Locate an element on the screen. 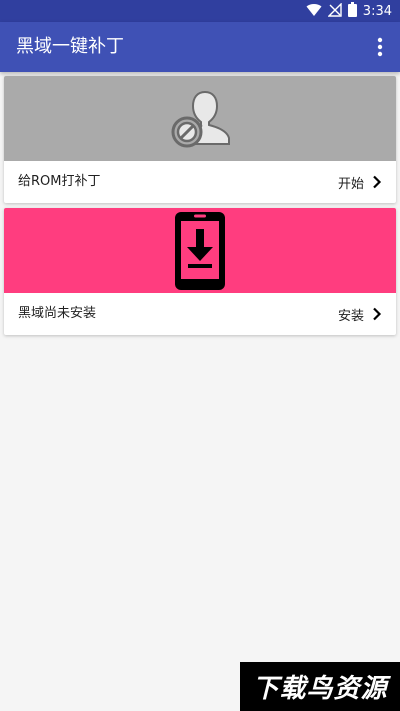  install-status-label: 黑域尚未安装 is located at coordinates (57, 313).